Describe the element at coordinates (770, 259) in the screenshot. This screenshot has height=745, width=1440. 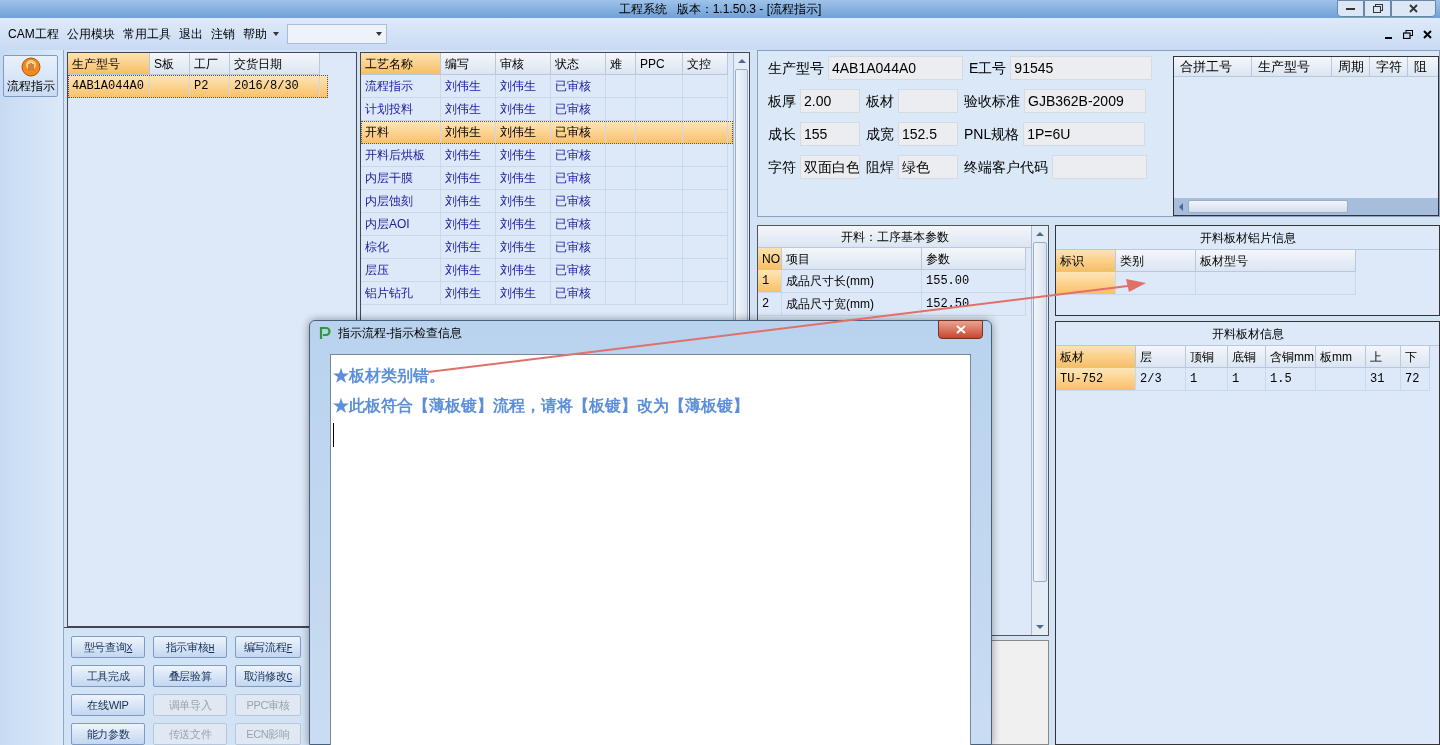
I see `column-header: NO` at that location.